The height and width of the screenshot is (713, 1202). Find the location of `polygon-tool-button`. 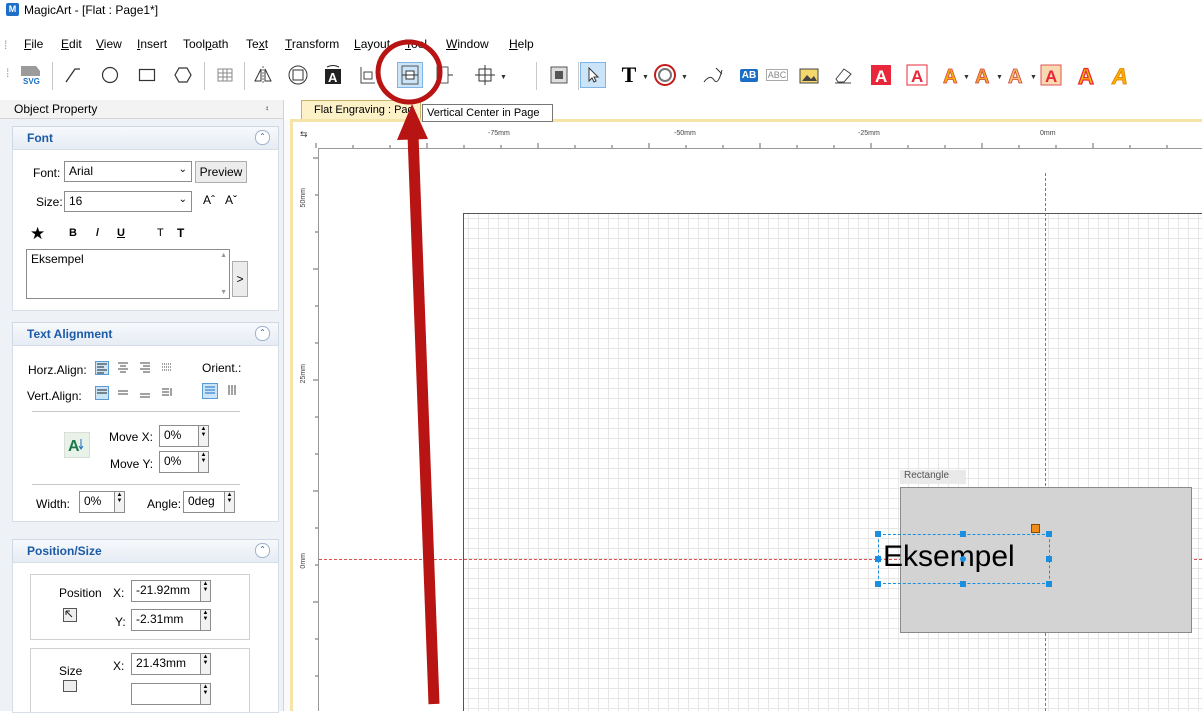

polygon-tool-button is located at coordinates (183, 75).